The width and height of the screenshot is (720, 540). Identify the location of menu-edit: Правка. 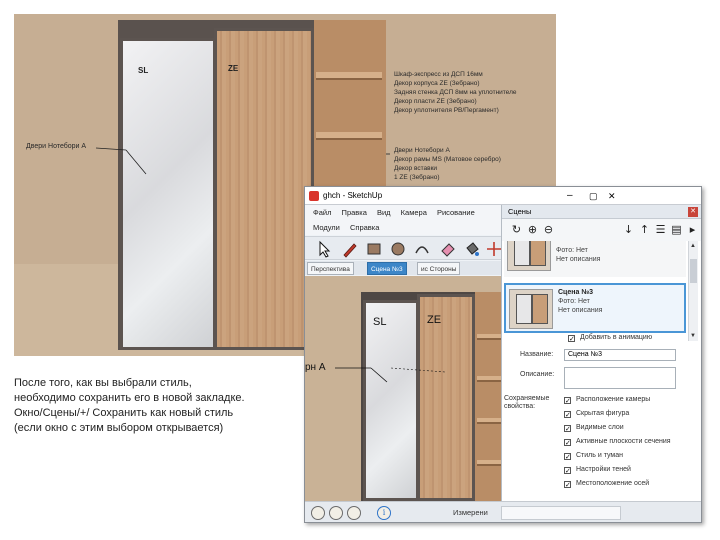
(354, 212).